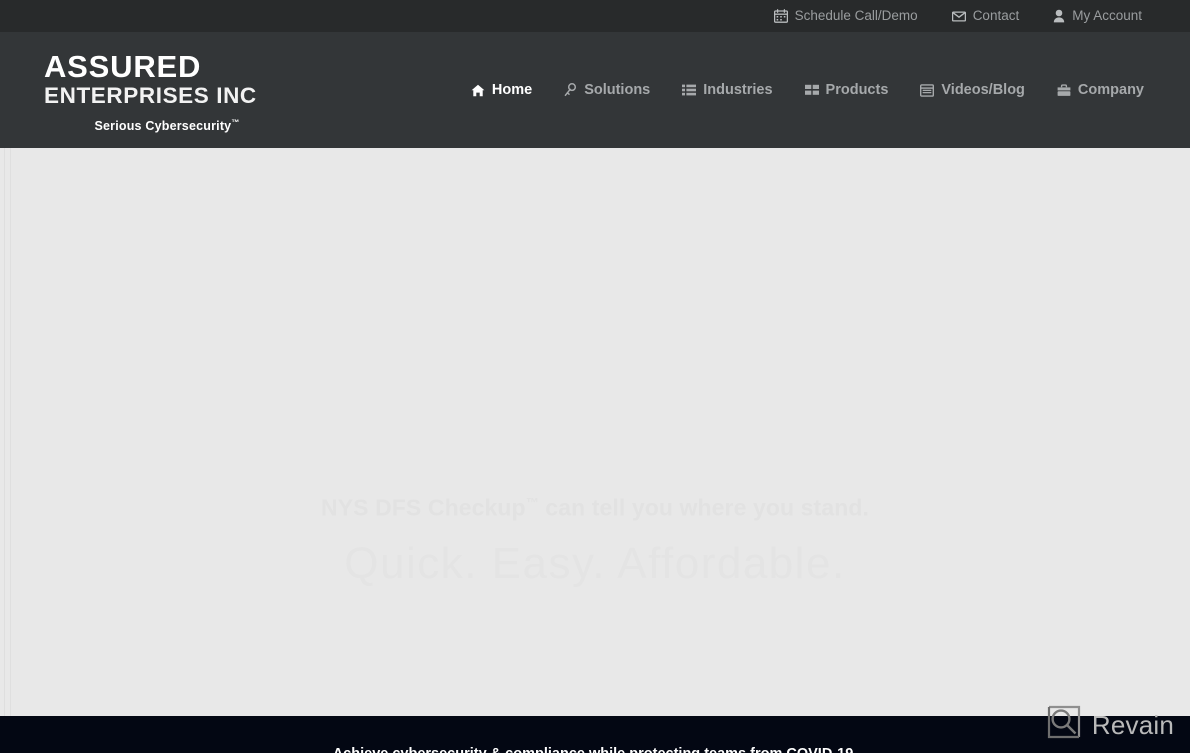 The height and width of the screenshot is (753, 1190). I want to click on grid-icon, so click(811, 90).